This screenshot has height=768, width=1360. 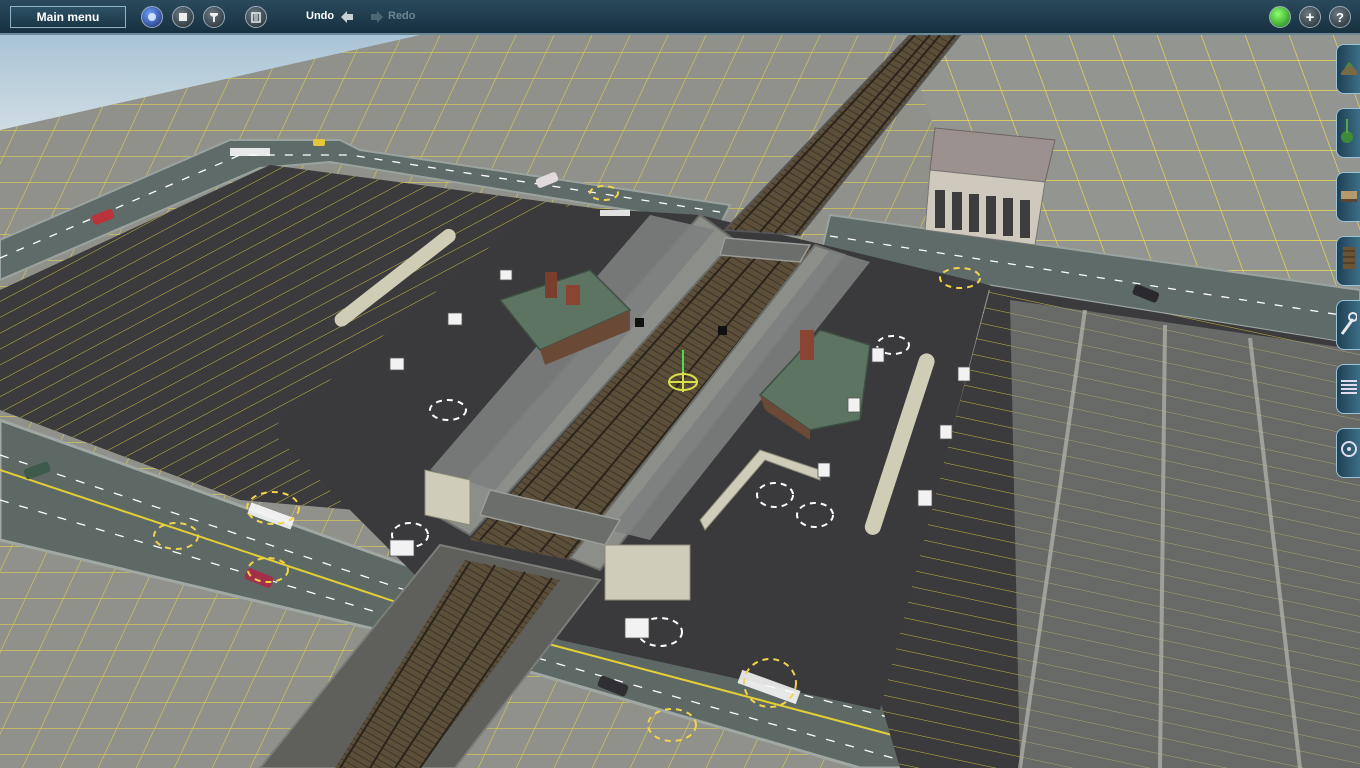 What do you see at coordinates (320, 16) in the screenshot?
I see `undo-button: Undo` at bounding box center [320, 16].